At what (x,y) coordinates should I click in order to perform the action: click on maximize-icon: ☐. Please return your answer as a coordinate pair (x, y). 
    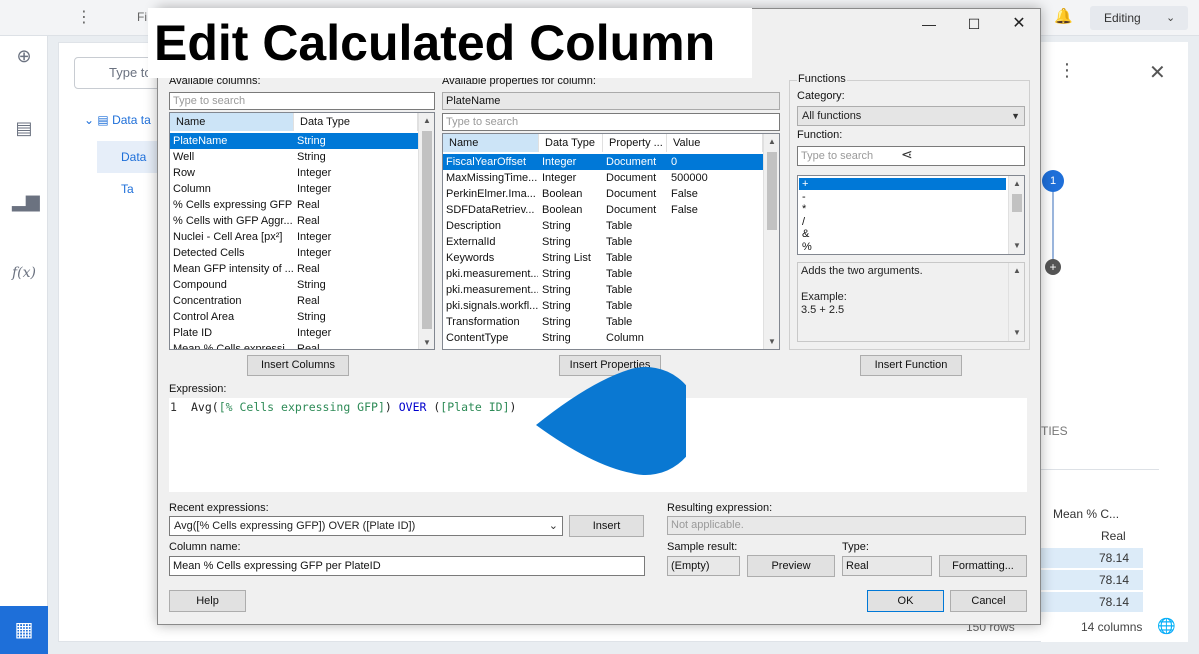
    Looking at the image, I should click on (974, 24).